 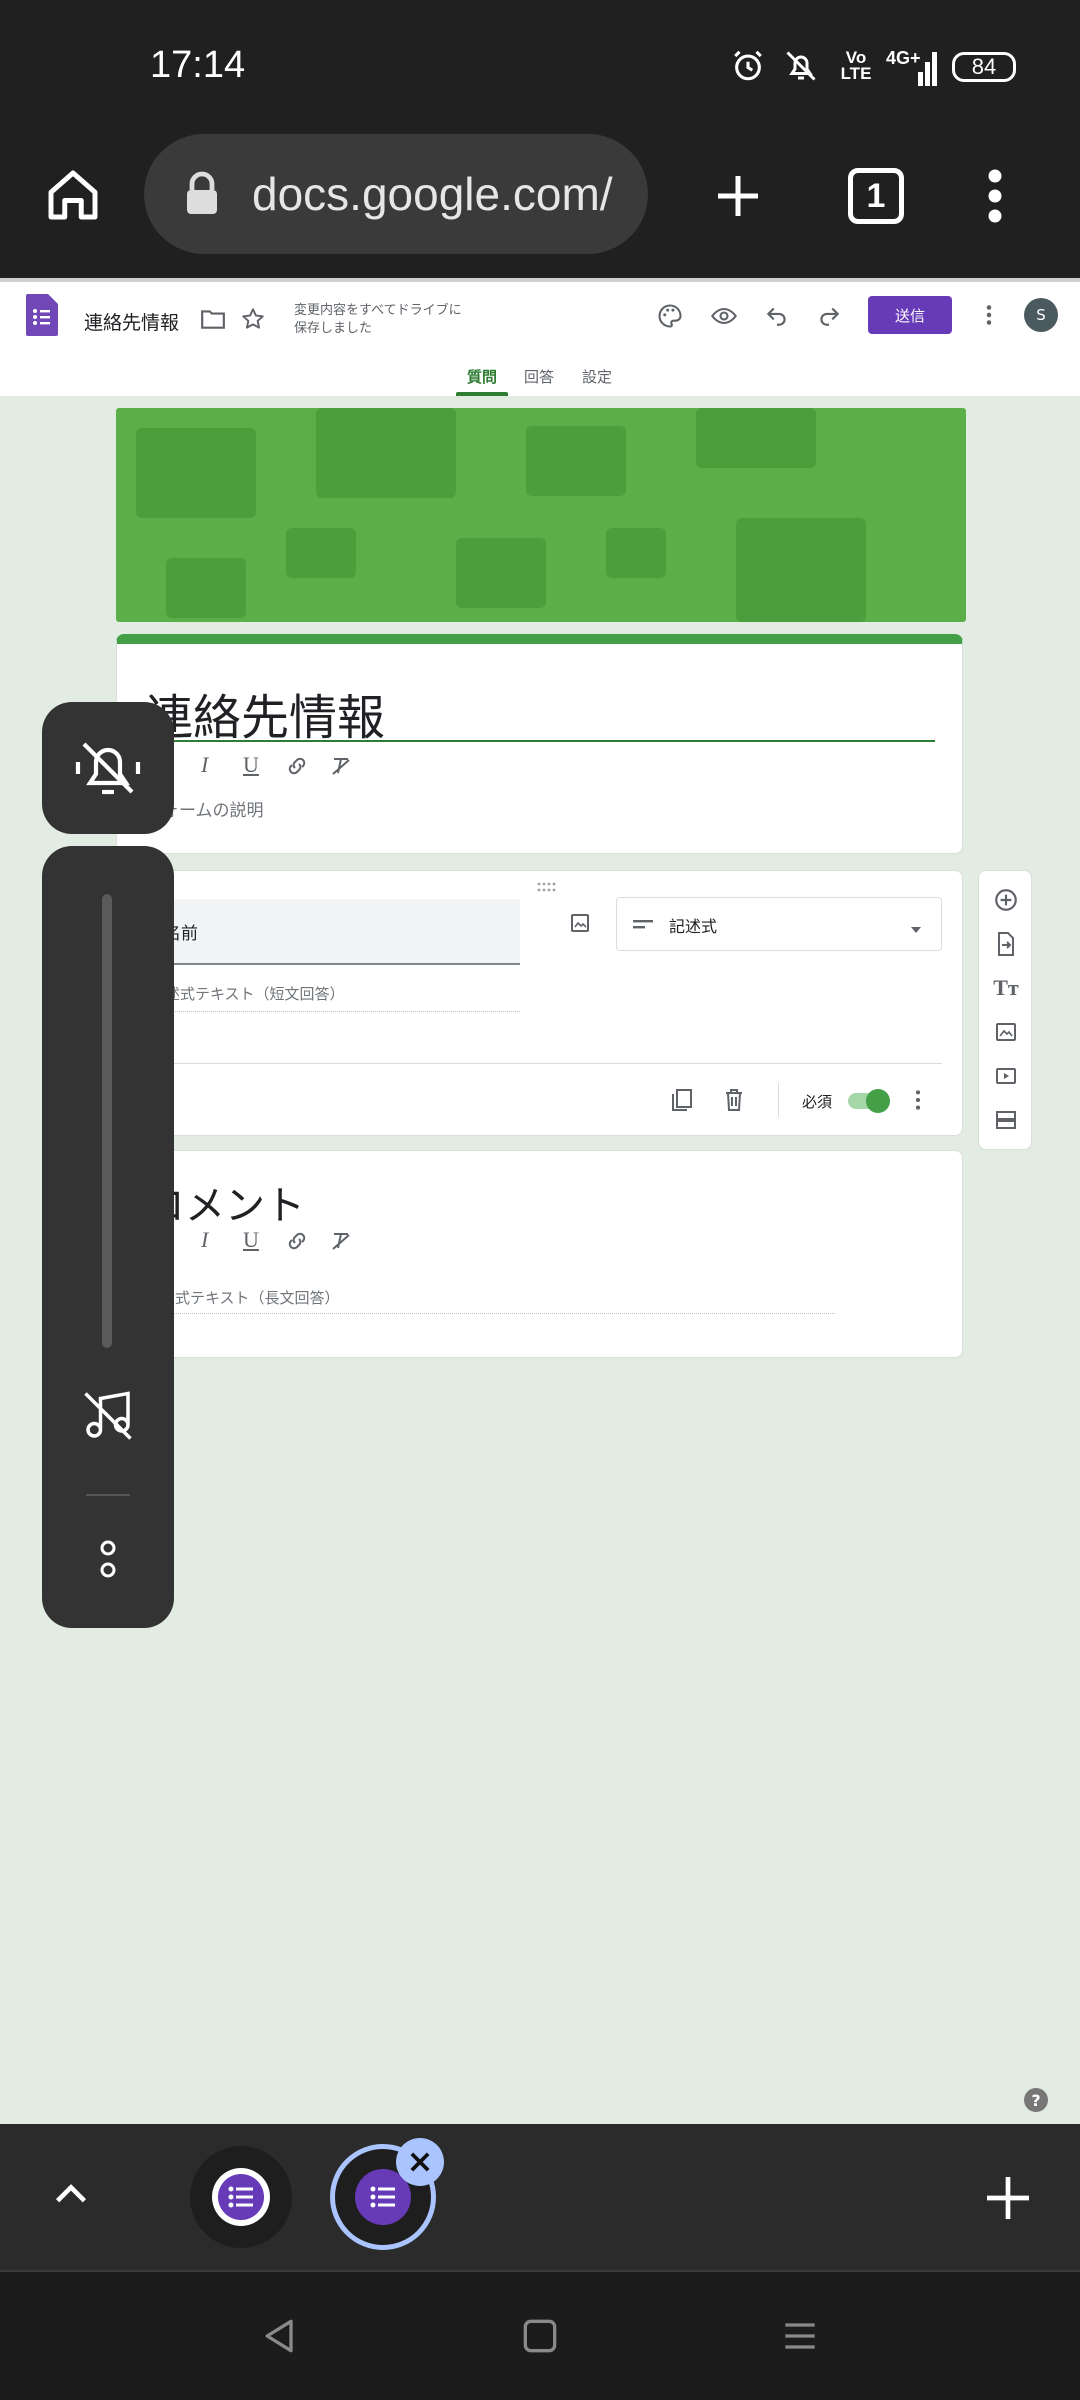 I want to click on volte-icon: Vo LTE, so click(x=856, y=65).